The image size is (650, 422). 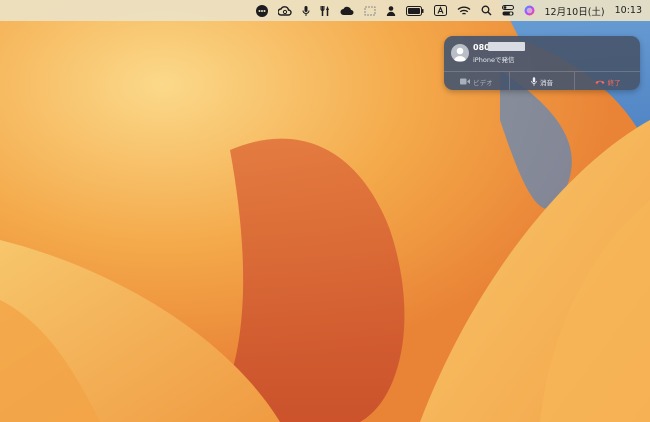 I want to click on input-source-a-icon, so click(x=440, y=11).